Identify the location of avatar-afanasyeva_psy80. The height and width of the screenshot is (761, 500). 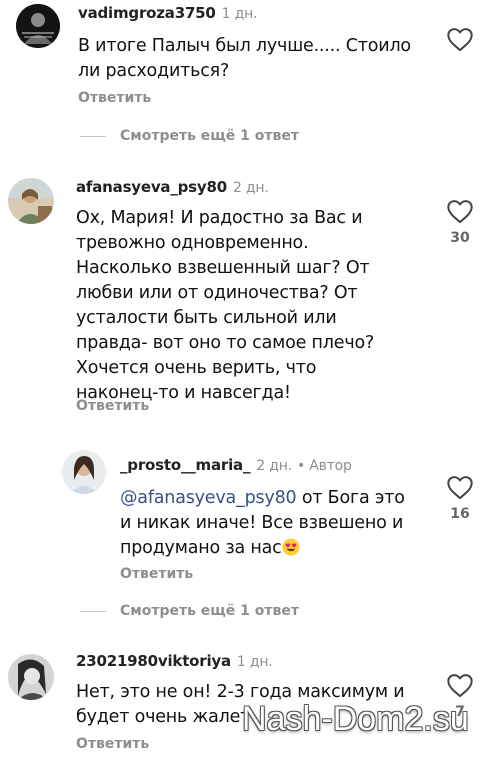
(31, 201).